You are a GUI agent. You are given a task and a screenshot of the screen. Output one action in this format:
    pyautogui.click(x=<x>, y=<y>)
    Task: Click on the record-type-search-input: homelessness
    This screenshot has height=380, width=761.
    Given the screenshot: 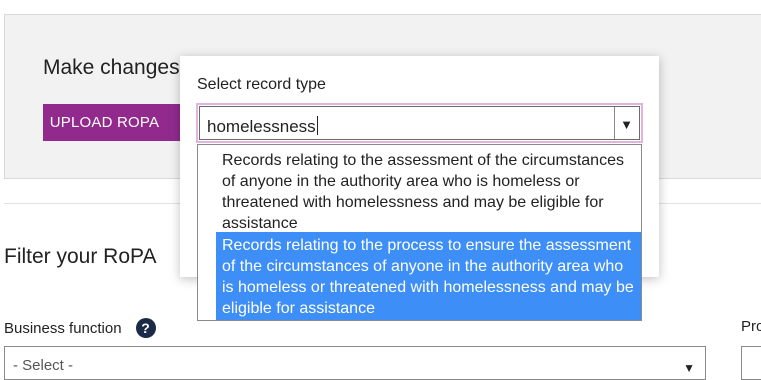 What is the action you would take?
    pyautogui.click(x=262, y=126)
    